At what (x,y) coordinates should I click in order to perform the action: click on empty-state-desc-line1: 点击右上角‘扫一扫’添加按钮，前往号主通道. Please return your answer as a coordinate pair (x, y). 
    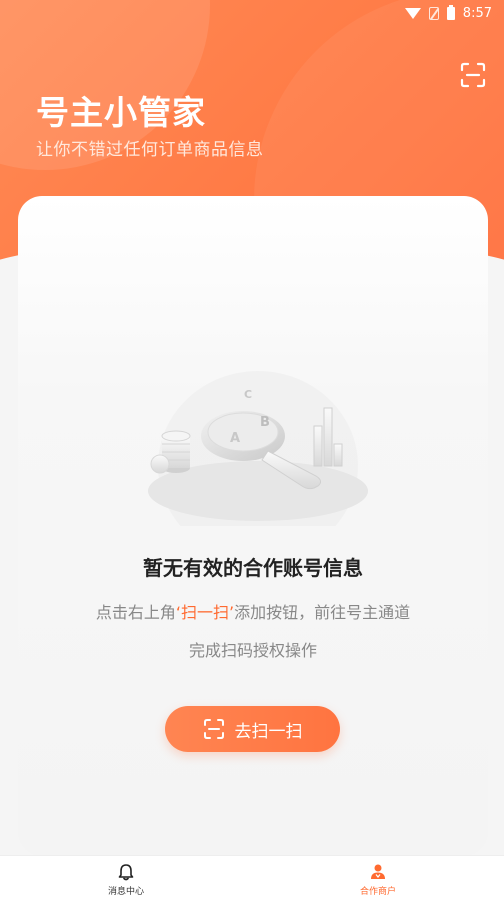
    Looking at the image, I should click on (253, 611).